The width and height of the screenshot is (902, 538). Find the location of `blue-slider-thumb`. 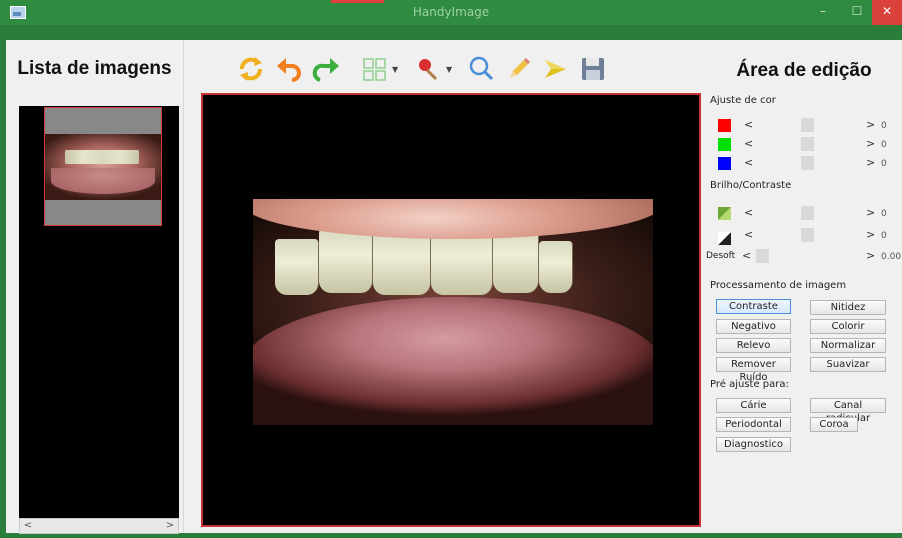

blue-slider-thumb is located at coordinates (807, 163).